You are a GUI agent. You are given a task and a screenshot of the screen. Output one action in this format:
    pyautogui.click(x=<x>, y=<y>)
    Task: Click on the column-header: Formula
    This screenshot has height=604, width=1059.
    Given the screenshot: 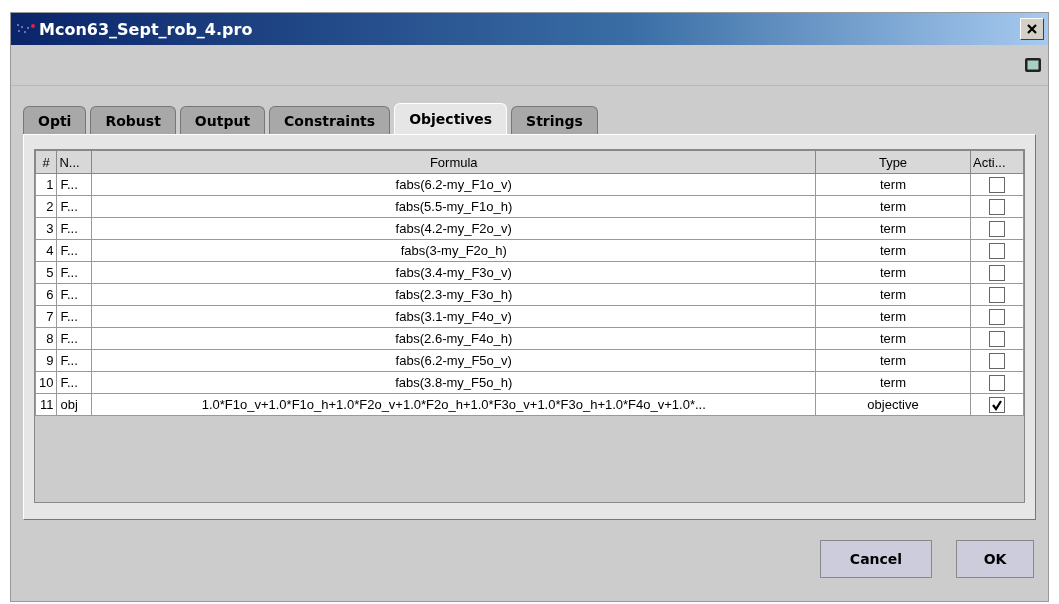 What is the action you would take?
    pyautogui.click(x=453, y=162)
    